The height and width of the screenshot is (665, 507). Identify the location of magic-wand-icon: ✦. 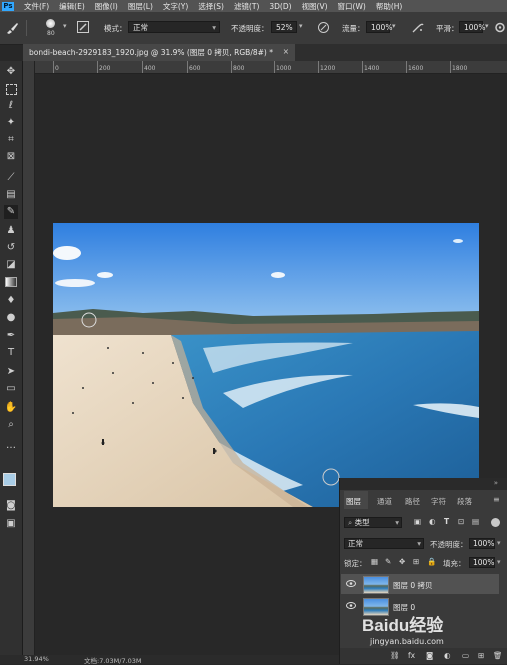
(11, 123).